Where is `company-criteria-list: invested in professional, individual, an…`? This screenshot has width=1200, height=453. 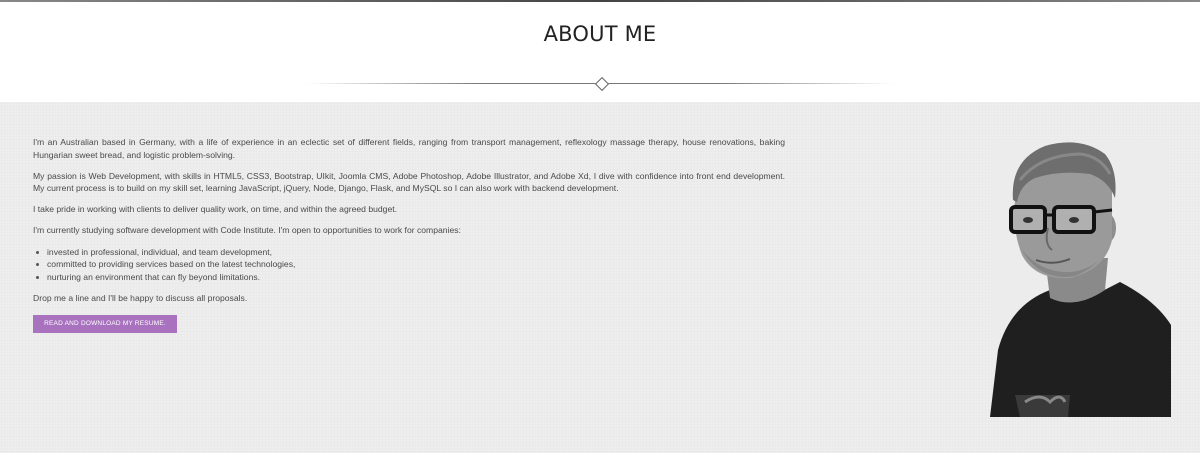
company-criteria-list: invested in professional, individual, an… is located at coordinates (410, 265).